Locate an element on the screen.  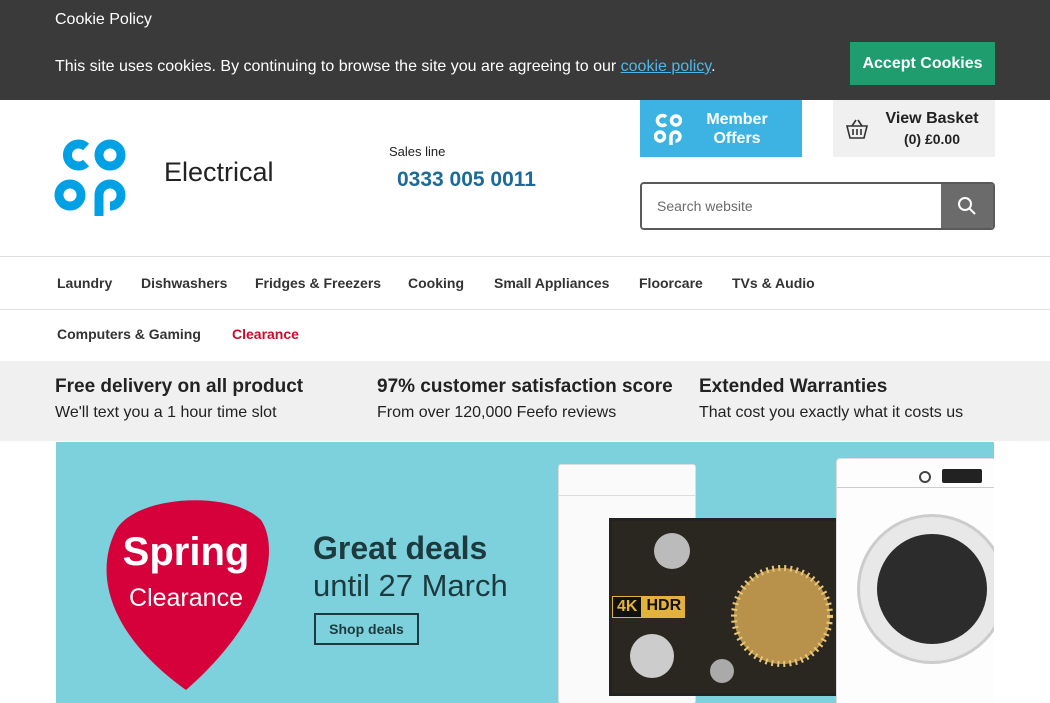
search-input is located at coordinates (791, 206).